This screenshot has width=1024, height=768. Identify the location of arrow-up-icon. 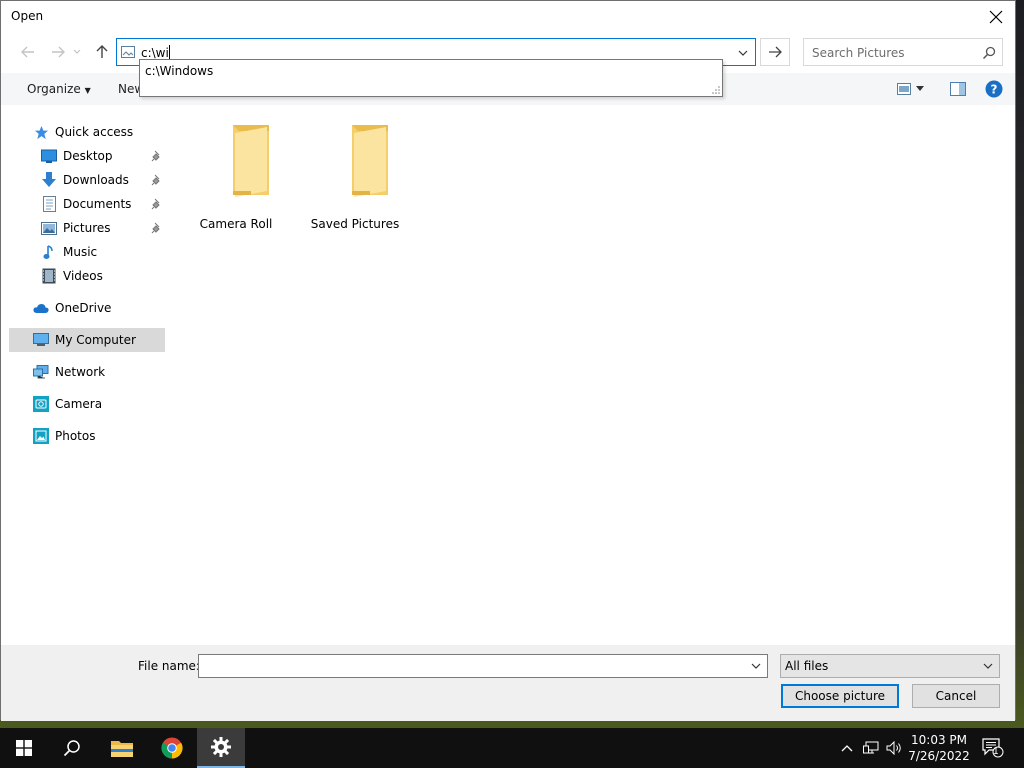
(102, 51).